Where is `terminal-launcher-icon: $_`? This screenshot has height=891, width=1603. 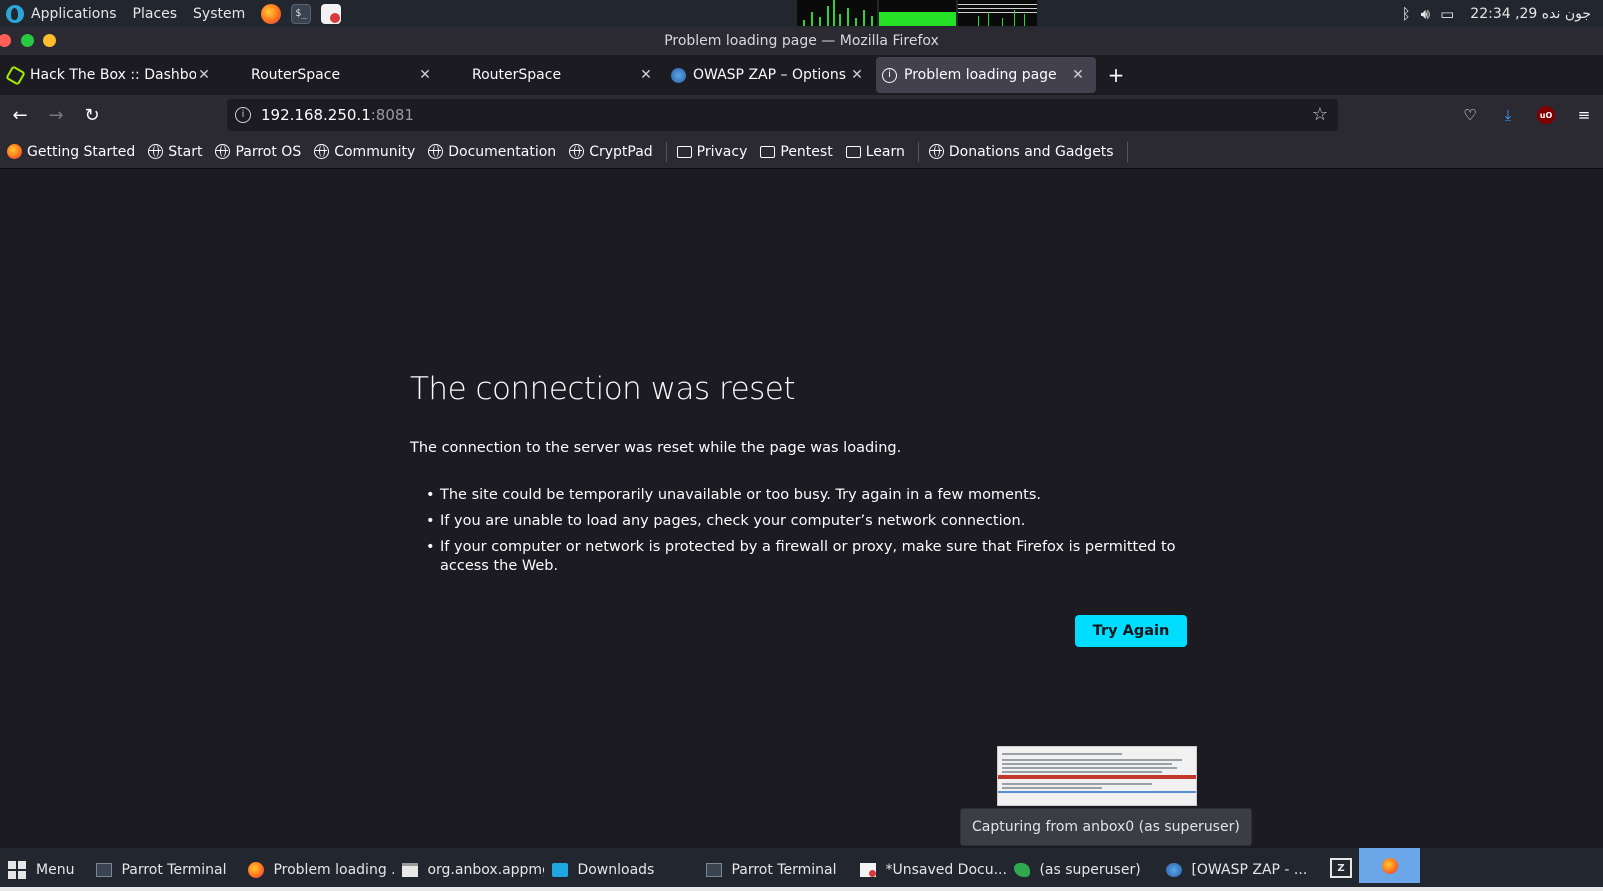 terminal-launcher-icon: $_ is located at coordinates (301, 13).